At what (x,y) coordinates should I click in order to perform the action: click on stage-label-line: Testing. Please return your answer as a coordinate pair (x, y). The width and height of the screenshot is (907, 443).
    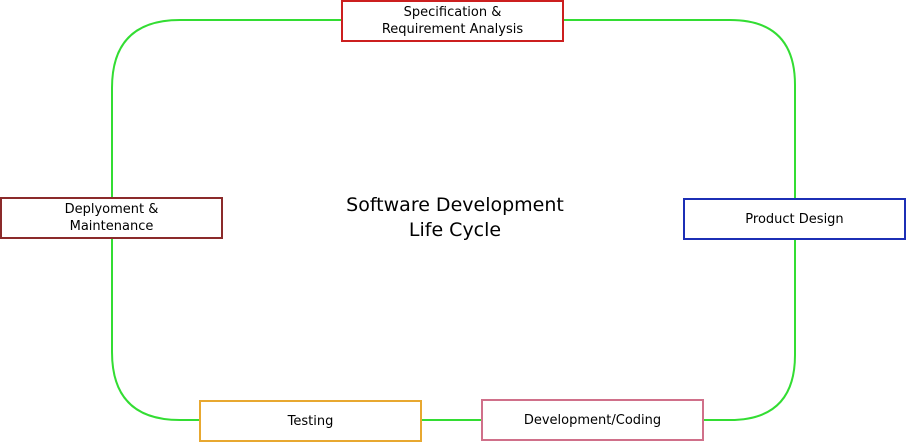
    Looking at the image, I should click on (310, 421).